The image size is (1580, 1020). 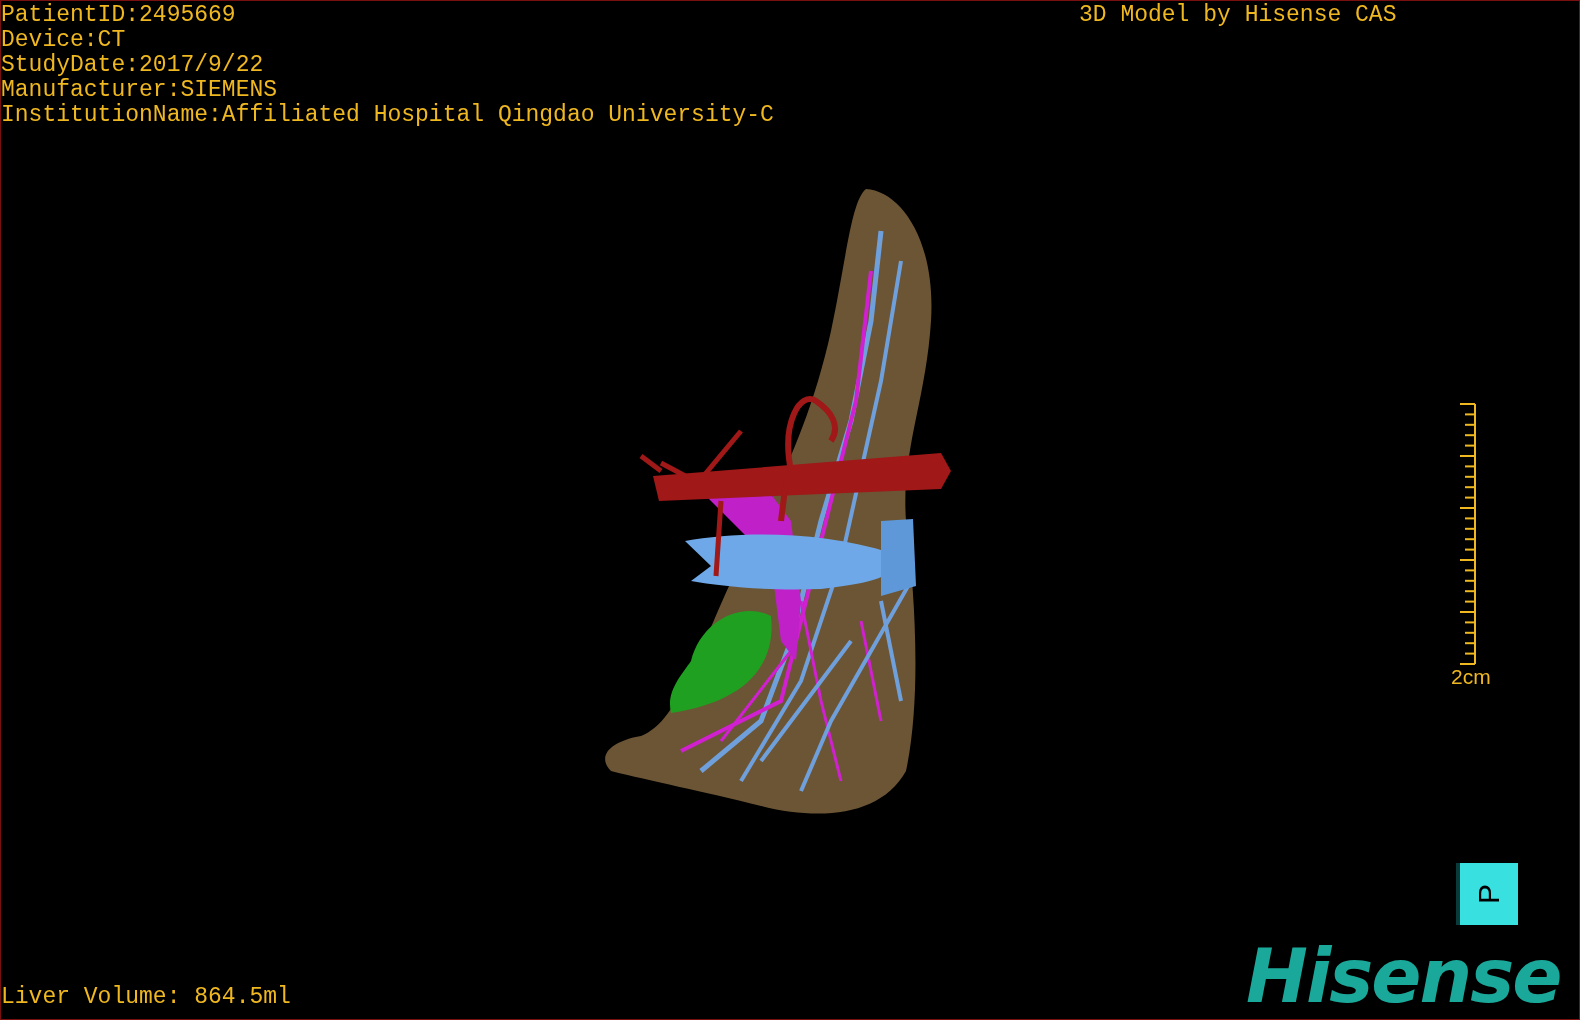 I want to click on viewer-title: 3D Model by Hisense CAS, so click(x=1238, y=15).